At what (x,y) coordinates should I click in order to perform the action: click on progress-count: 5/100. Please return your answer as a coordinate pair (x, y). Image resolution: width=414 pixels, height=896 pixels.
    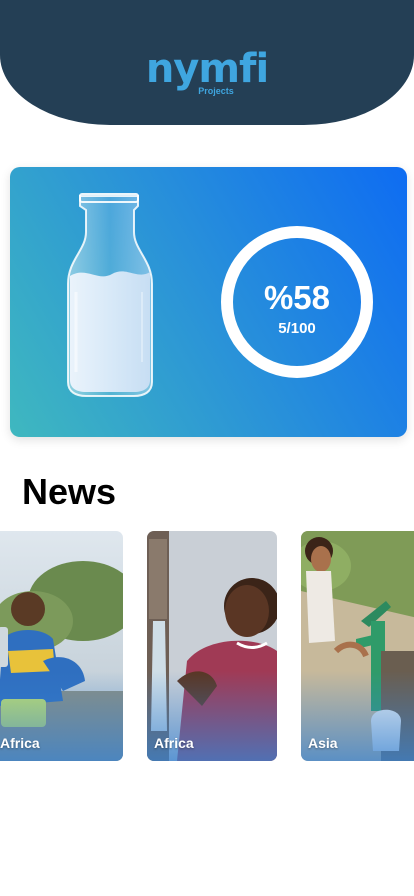
    Looking at the image, I should click on (297, 328).